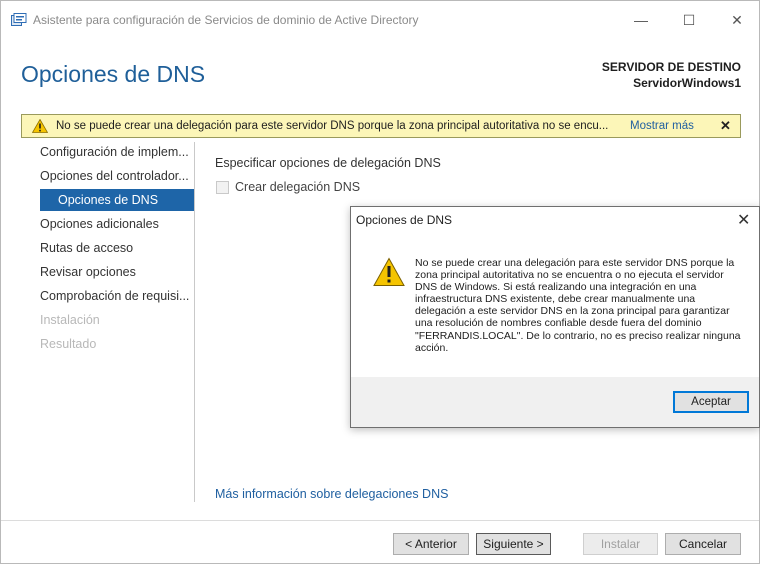 The image size is (760, 564). What do you see at coordinates (513, 544) in the screenshot?
I see `next-button: Siguiente >` at bounding box center [513, 544].